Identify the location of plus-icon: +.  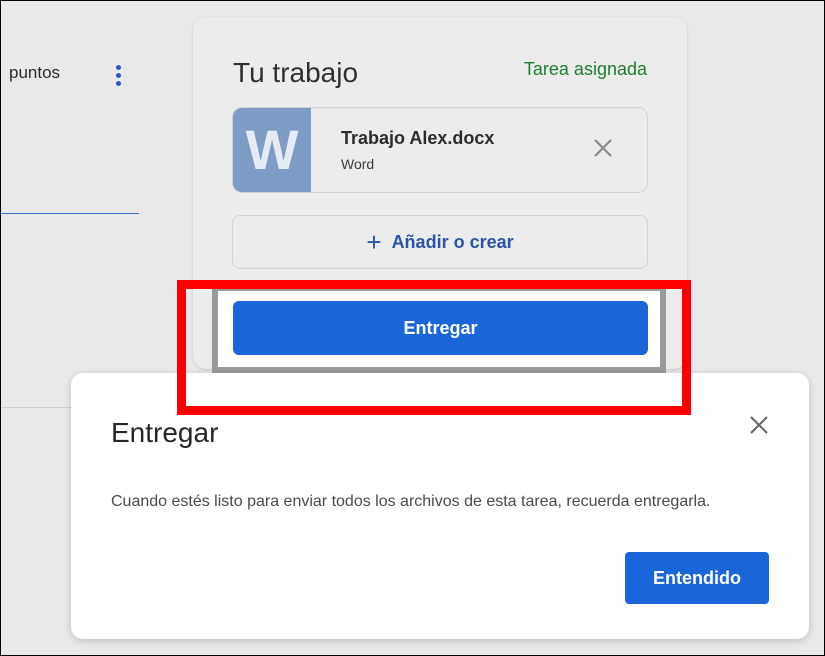
(374, 242).